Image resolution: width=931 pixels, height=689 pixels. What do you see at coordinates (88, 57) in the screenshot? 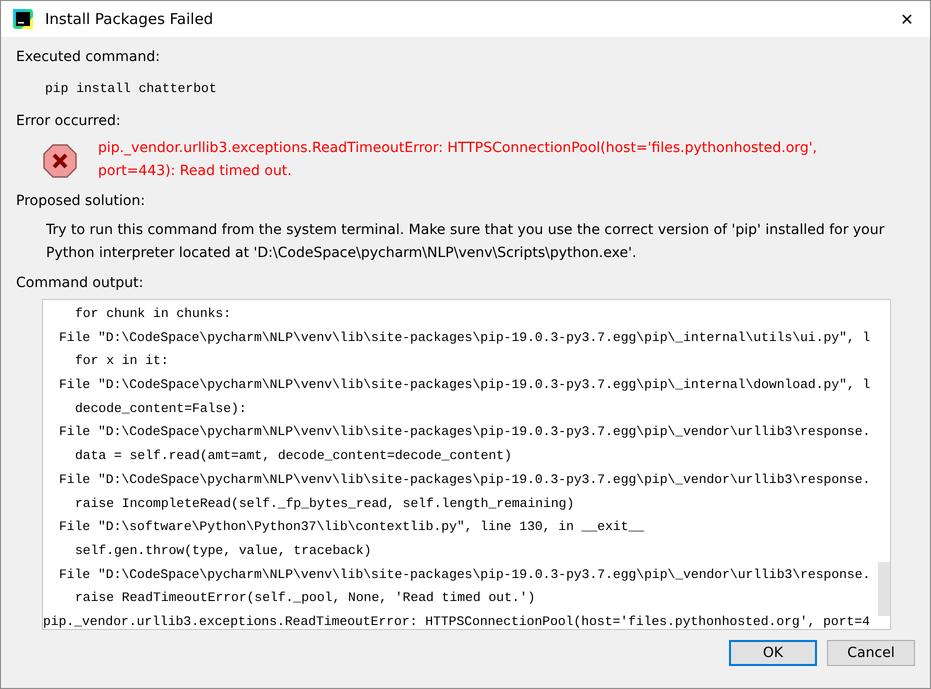
I see `section-label: Executed command:` at bounding box center [88, 57].